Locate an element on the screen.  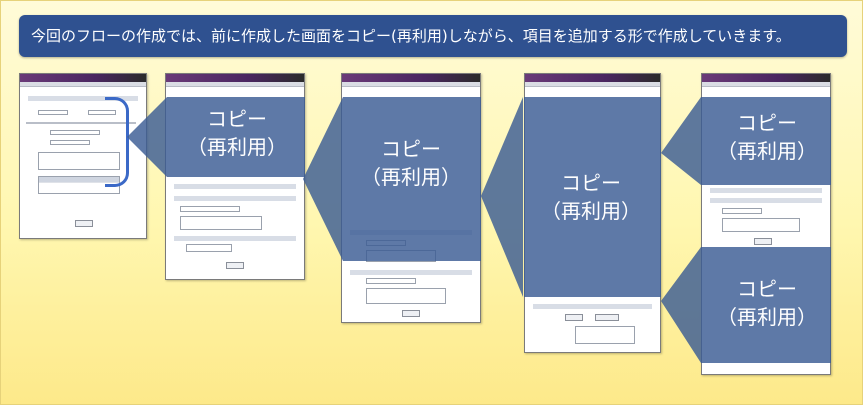
copy-label-3: コピー （再利用） is located at coordinates (591, 197).